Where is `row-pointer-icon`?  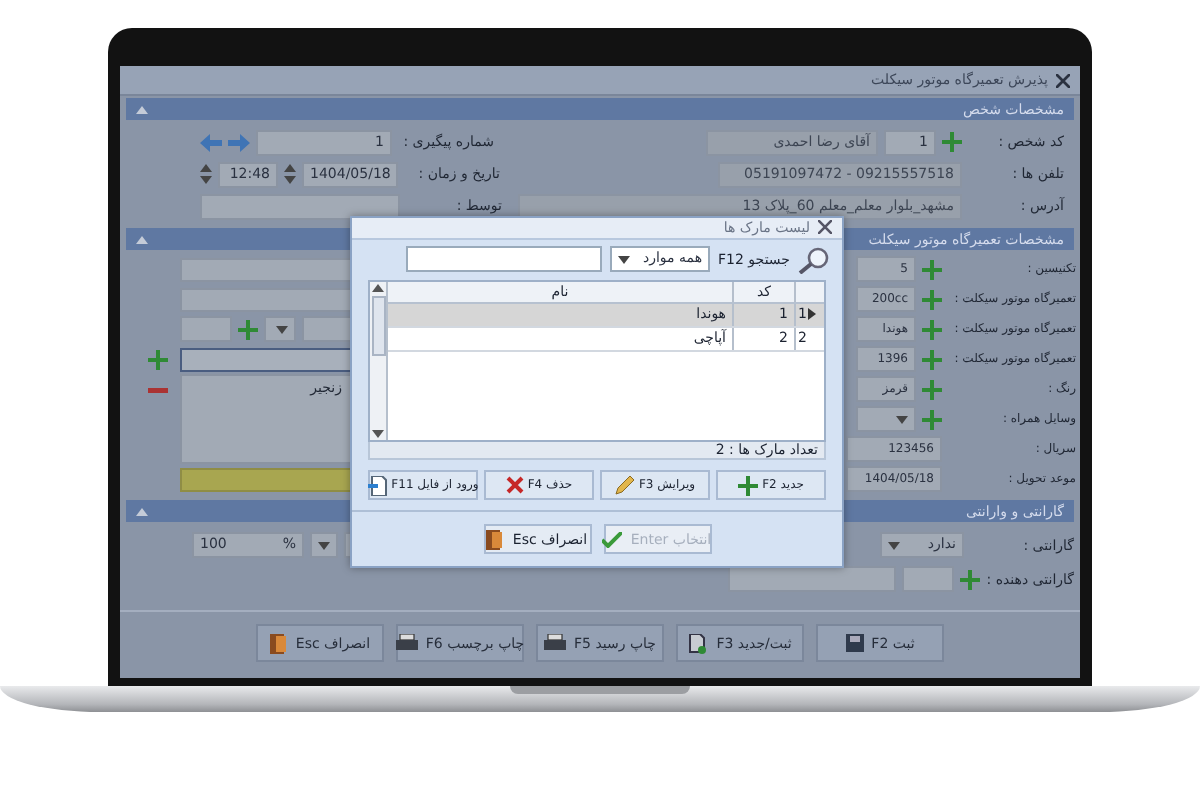
row-pointer-icon is located at coordinates (812, 314).